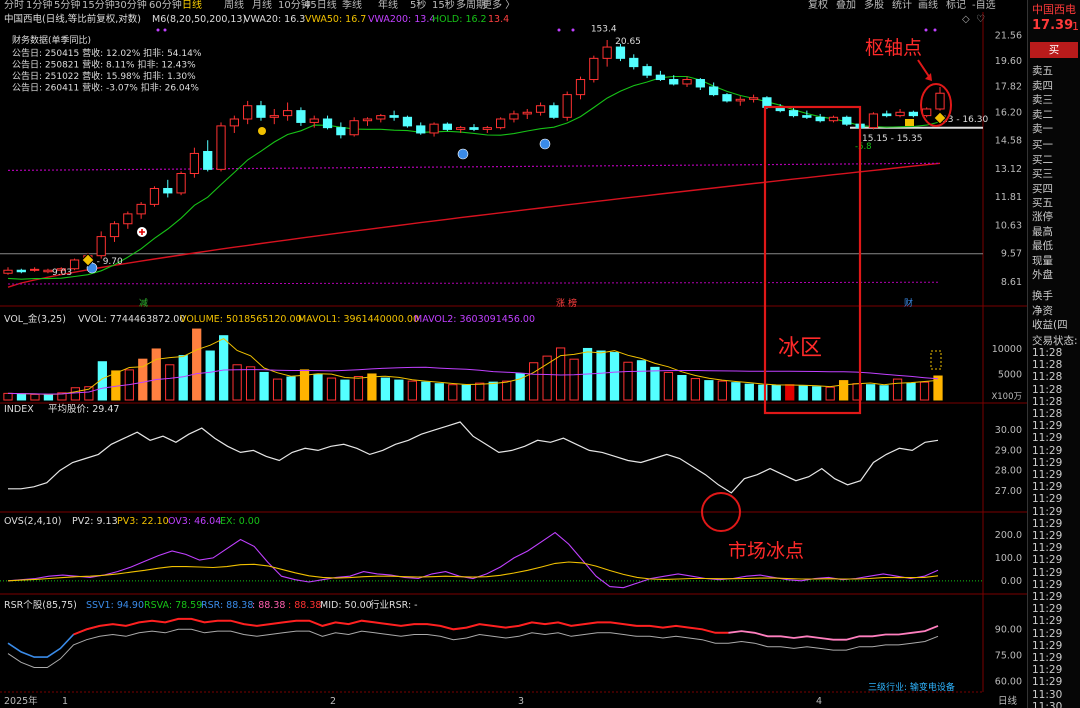 The width and height of the screenshot is (1080, 708). Describe the element at coordinates (320, 6) in the screenshot. I see `period-tab-10: 45日线` at that location.